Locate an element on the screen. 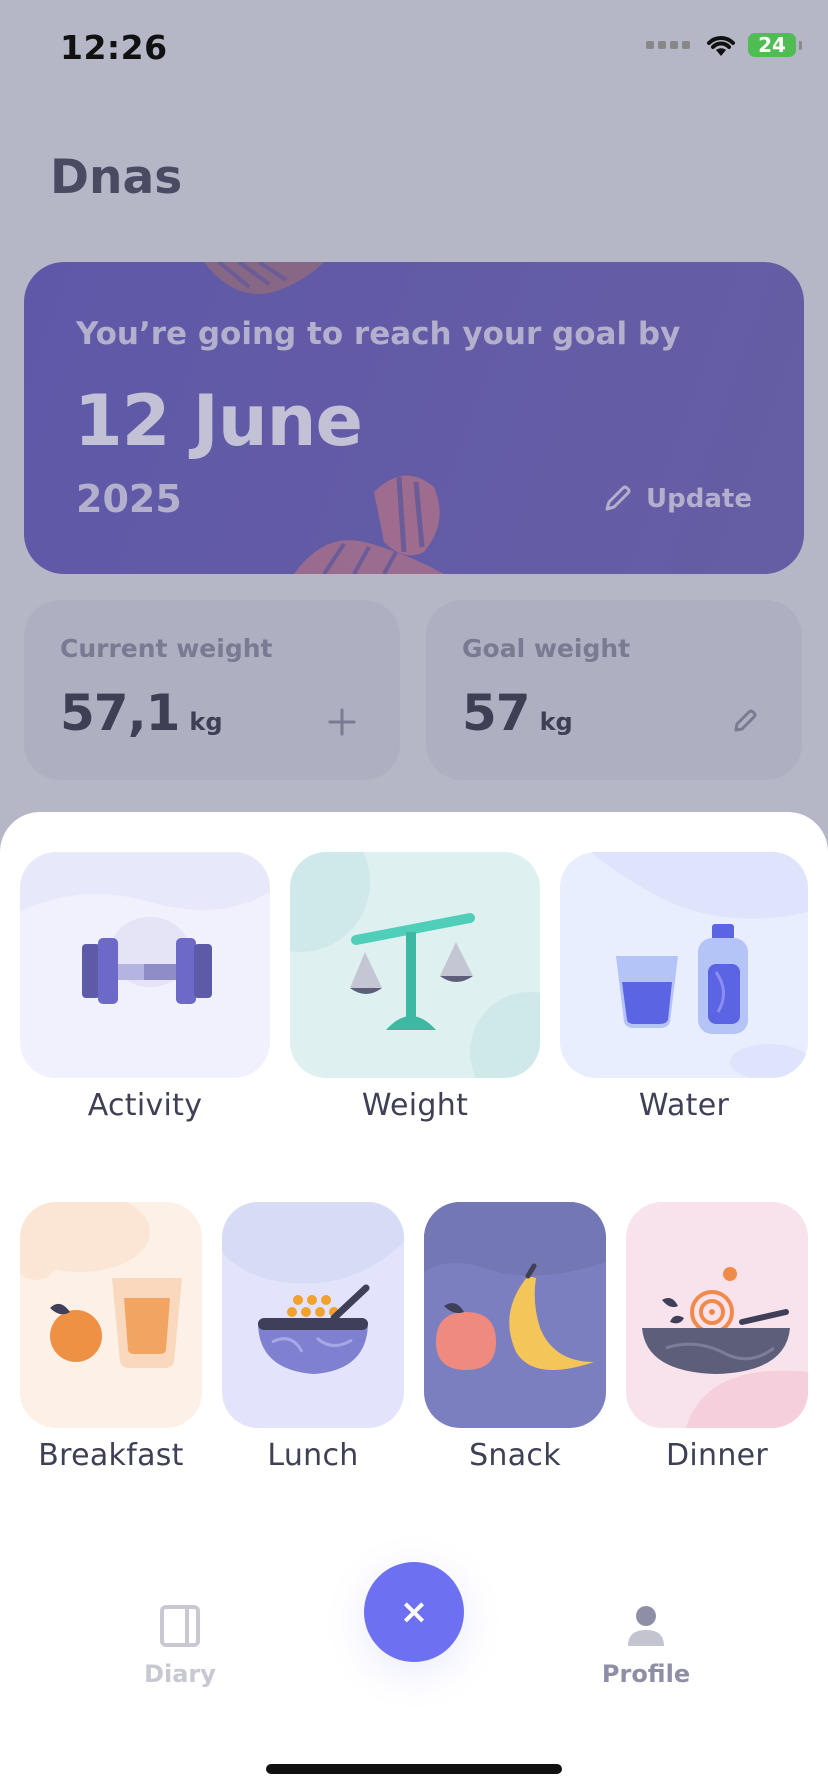  weight-tile is located at coordinates (415, 965).